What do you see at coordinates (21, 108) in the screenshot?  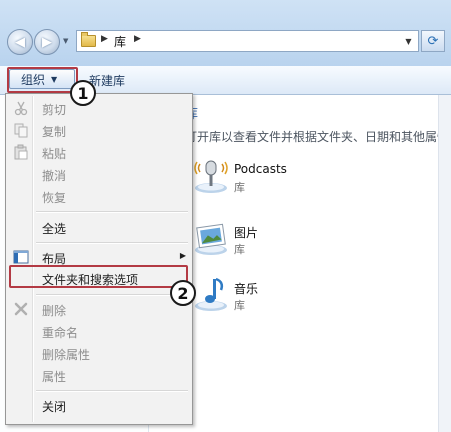 I see `scissors-icon` at bounding box center [21, 108].